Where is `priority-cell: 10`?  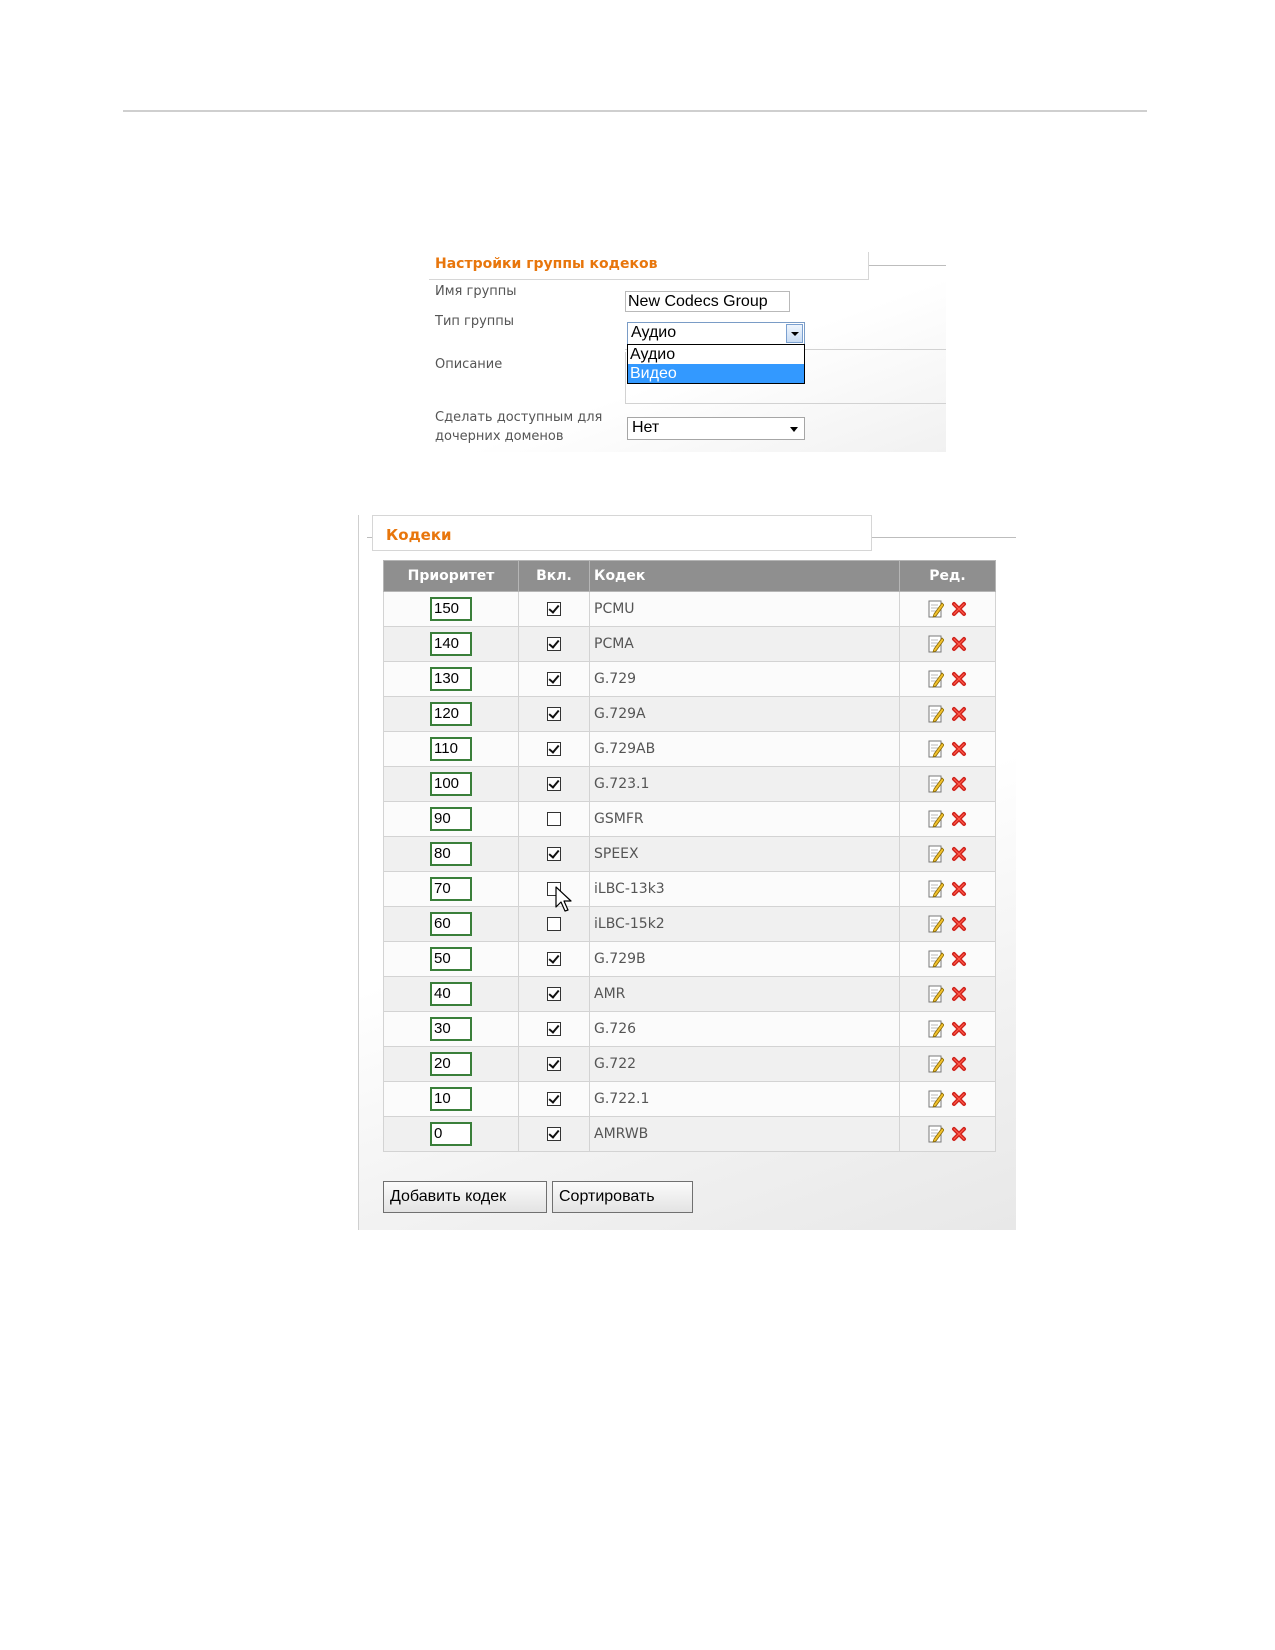 priority-cell: 10 is located at coordinates (451, 1099).